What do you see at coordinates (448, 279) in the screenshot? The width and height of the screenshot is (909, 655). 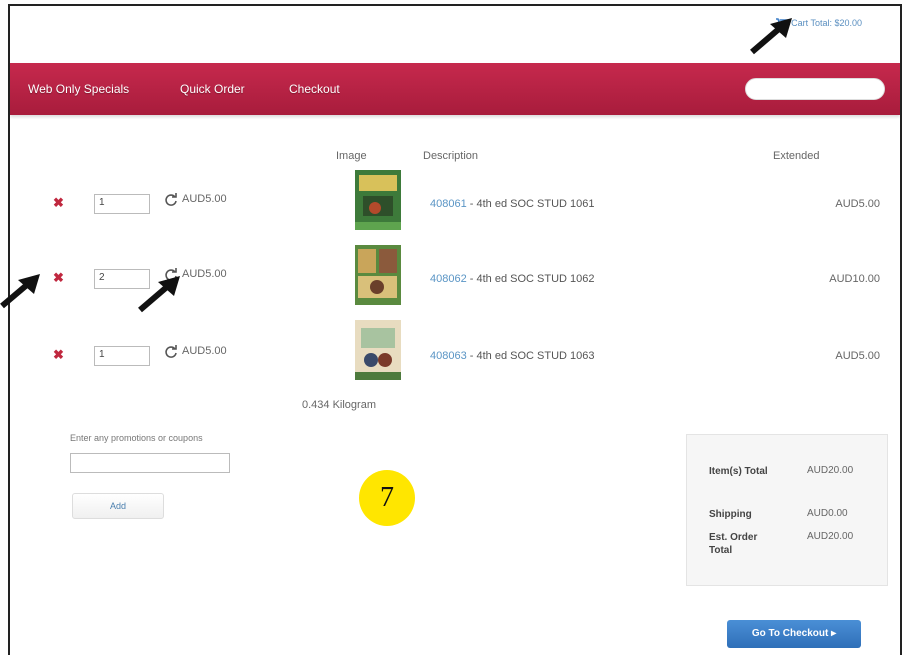 I see `product-sku-link: 408062` at bounding box center [448, 279].